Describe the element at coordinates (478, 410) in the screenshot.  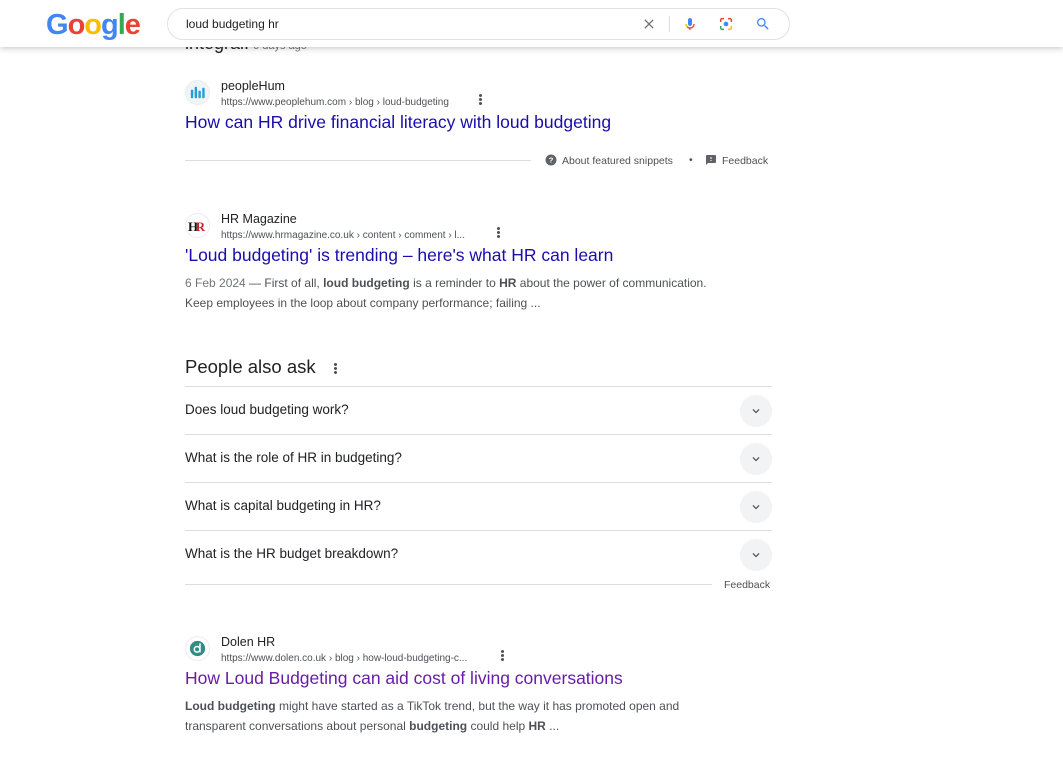
I see `paa-question: Does loud budgeting work?` at that location.